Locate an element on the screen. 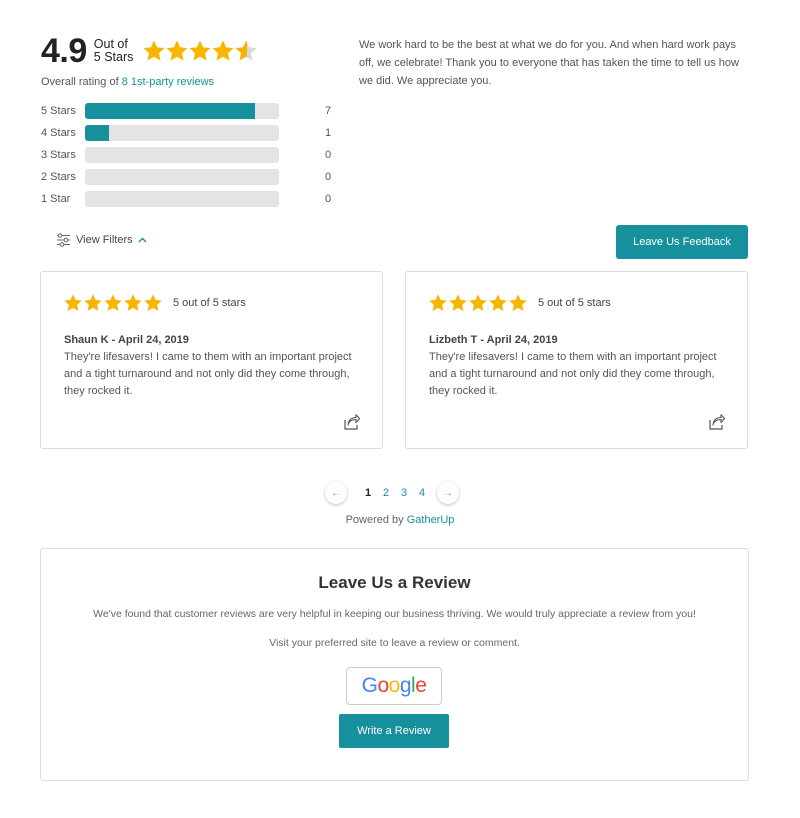 This screenshot has width=800, height=818. score-row: 4.9 Out of 5 Stars is located at coordinates (191, 51).